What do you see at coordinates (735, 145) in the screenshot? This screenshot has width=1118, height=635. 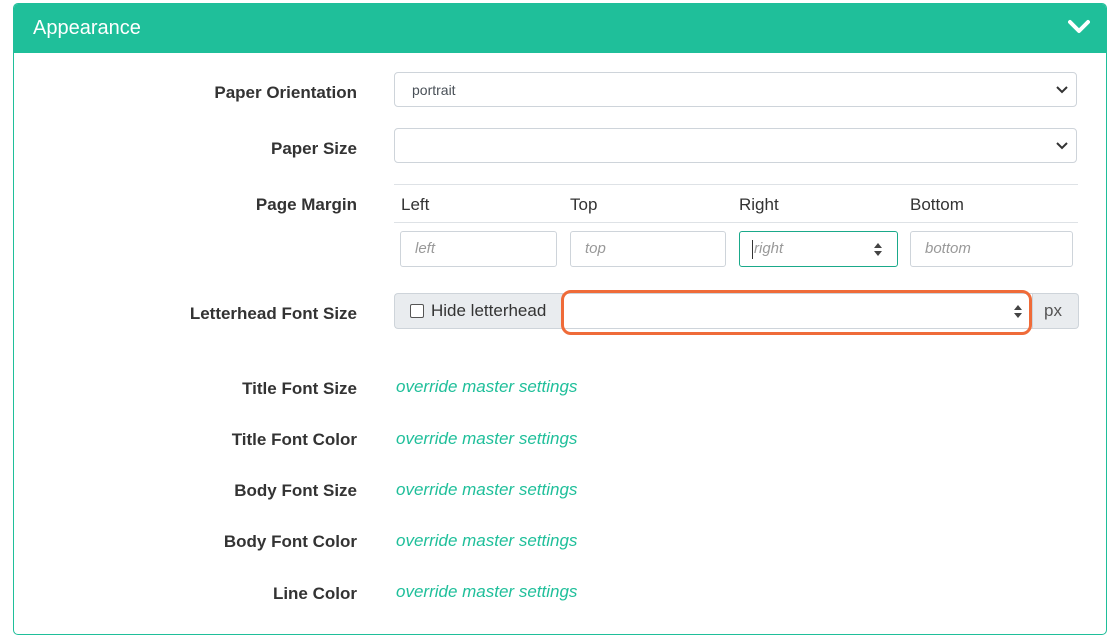 I see `paper-size-select` at bounding box center [735, 145].